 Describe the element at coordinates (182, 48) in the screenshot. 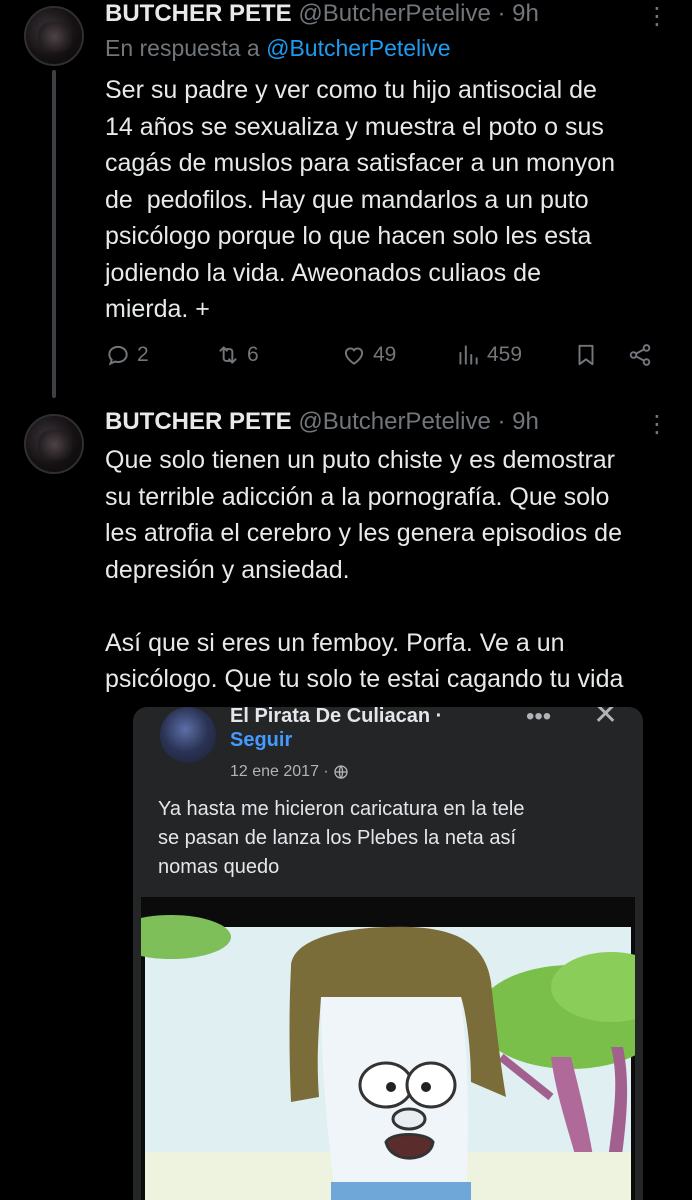

I see `reply-prefix: En respuesta a` at that location.